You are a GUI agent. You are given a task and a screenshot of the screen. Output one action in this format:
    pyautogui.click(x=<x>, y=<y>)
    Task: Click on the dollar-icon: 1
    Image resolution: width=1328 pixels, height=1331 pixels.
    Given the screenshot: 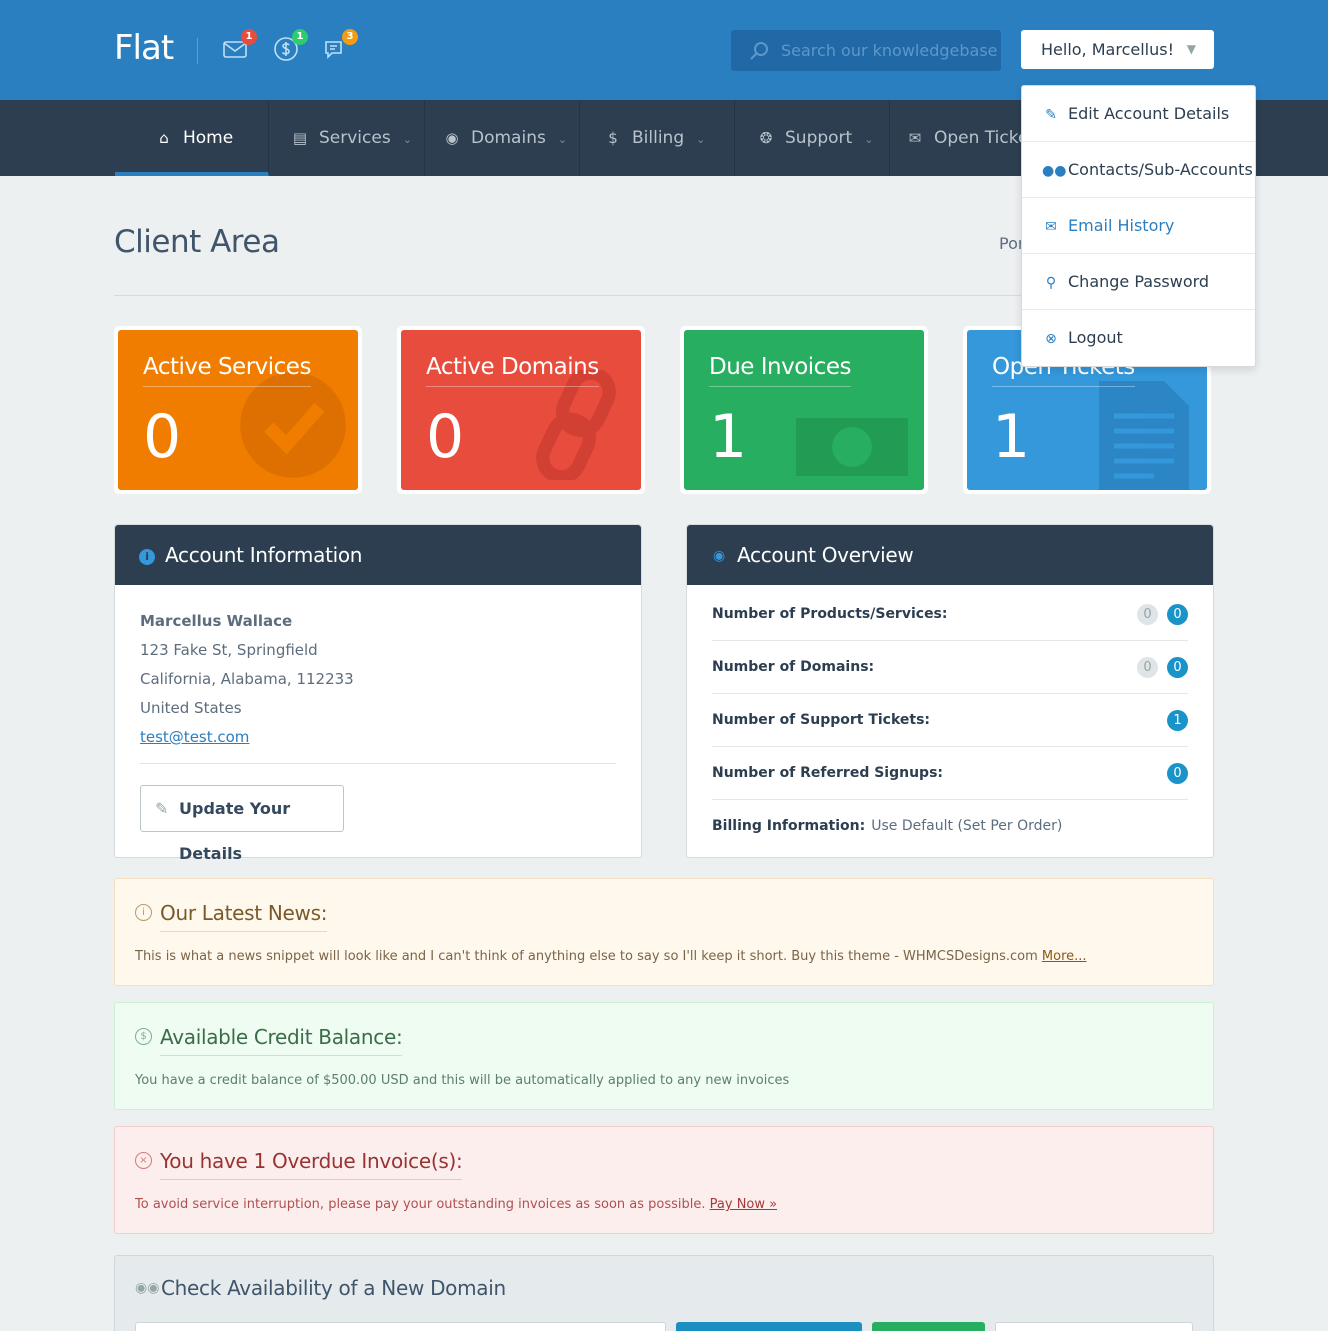 What is the action you would take?
    pyautogui.click(x=290, y=47)
    